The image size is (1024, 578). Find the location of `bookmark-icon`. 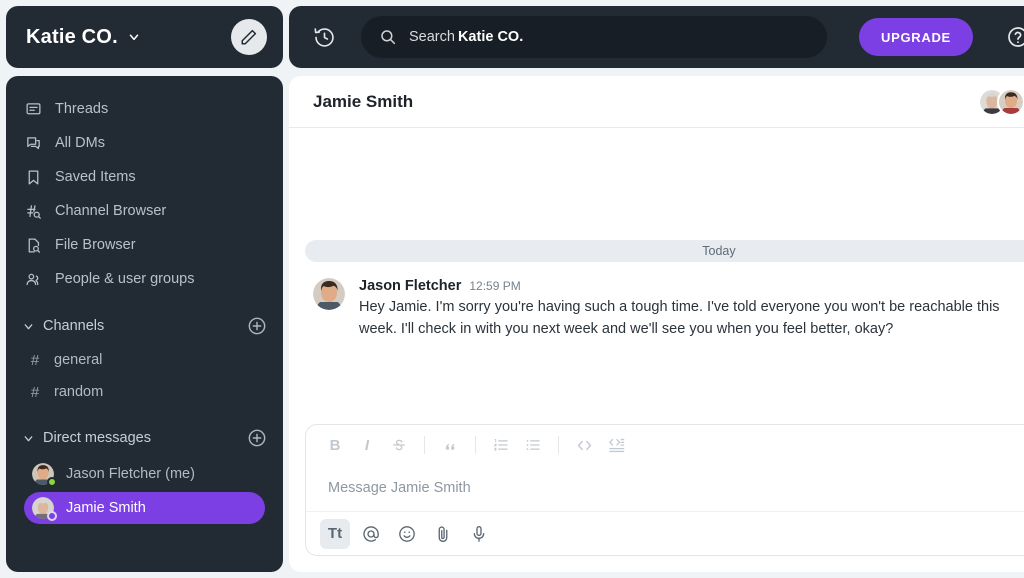

bookmark-icon is located at coordinates (33, 177).